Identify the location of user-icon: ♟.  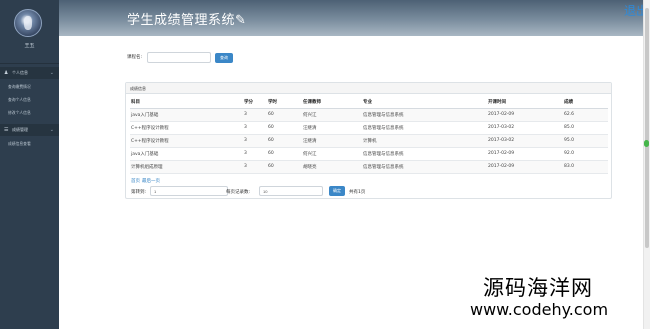
(6, 72).